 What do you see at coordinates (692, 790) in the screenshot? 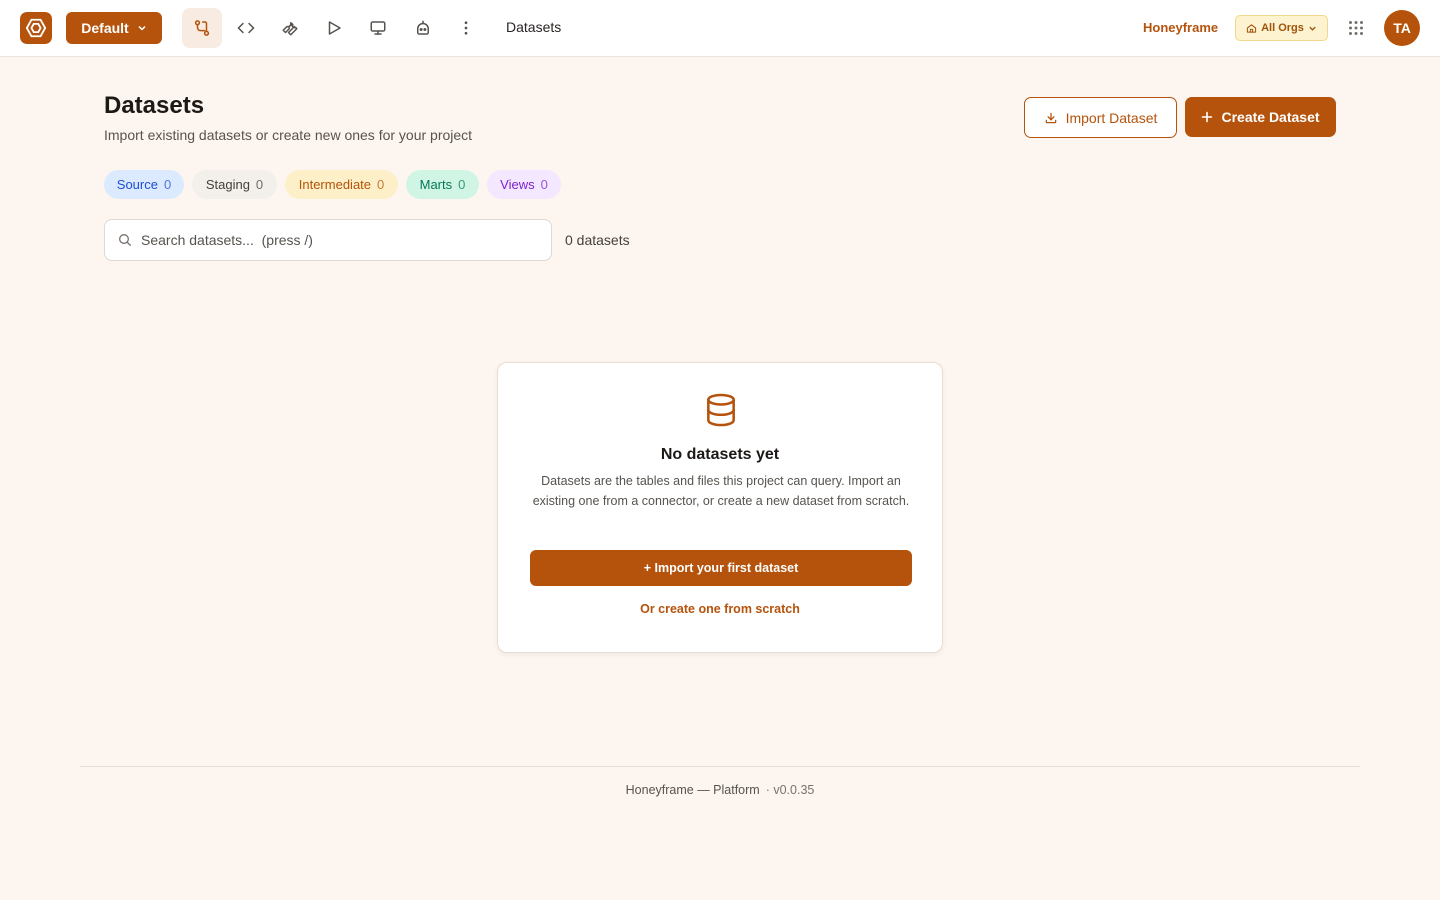
I see `footer-brand: Honeyframe — Platform` at bounding box center [692, 790].